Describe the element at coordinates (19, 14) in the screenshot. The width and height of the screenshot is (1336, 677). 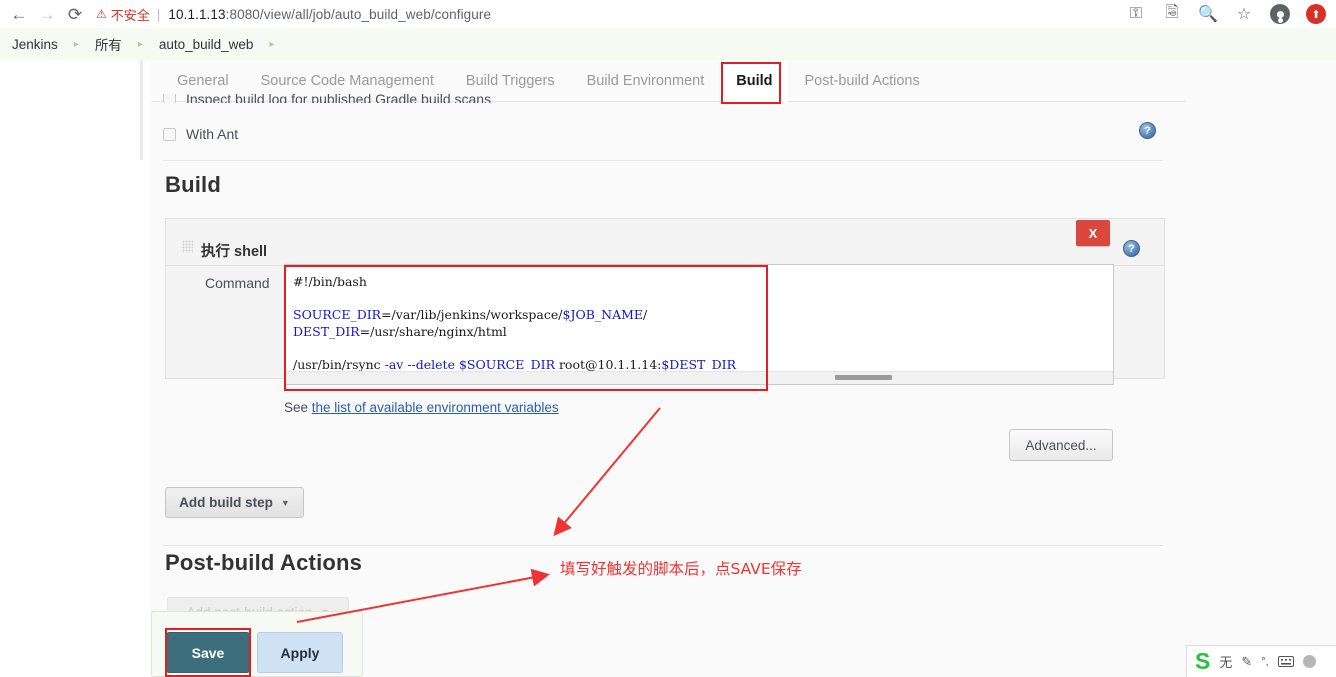
I see `back-icon: ←` at that location.